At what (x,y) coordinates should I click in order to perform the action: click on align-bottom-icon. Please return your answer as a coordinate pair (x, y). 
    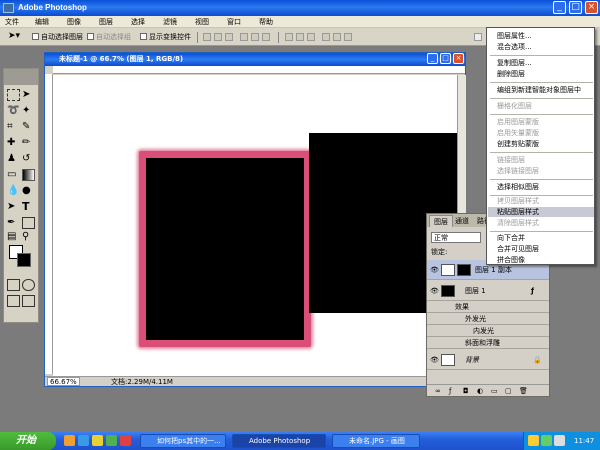
    Looking at the image, I should click on (229, 37).